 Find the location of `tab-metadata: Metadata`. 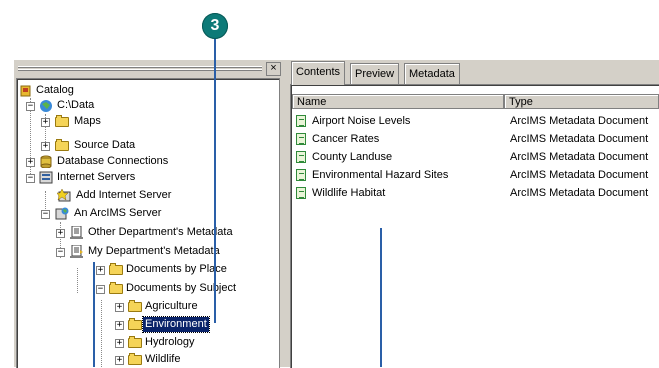

tab-metadata: Metadata is located at coordinates (432, 73).